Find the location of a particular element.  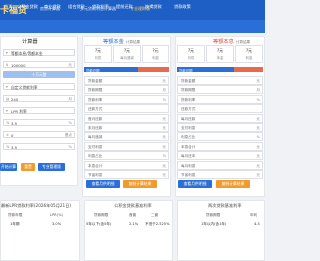

result-row-label: 首月还款 is located at coordinates (95, 118).